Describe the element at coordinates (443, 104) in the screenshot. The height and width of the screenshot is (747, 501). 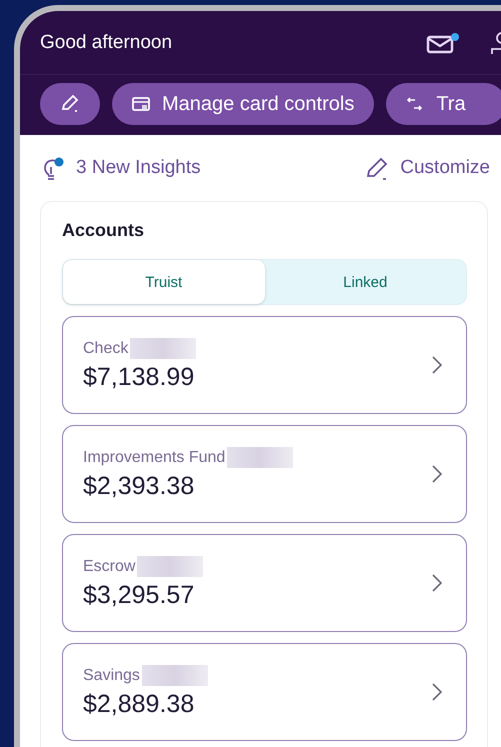
I see `quick-action-chip: Tra` at that location.